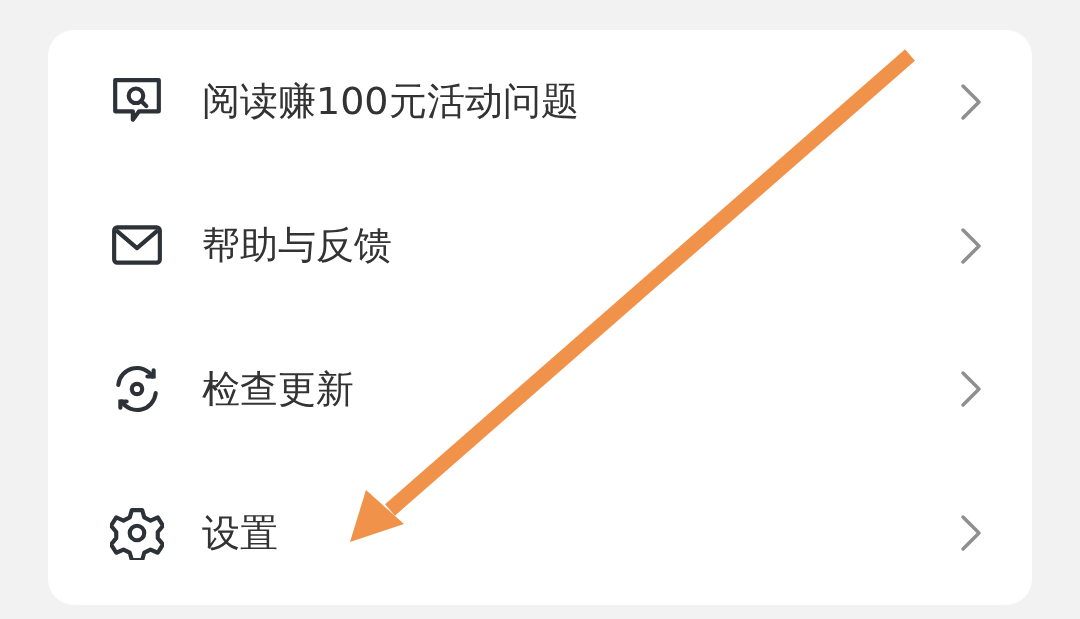 This screenshot has width=1080, height=619. What do you see at coordinates (581, 389) in the screenshot?
I see `menu-item: 检查更新` at bounding box center [581, 389].